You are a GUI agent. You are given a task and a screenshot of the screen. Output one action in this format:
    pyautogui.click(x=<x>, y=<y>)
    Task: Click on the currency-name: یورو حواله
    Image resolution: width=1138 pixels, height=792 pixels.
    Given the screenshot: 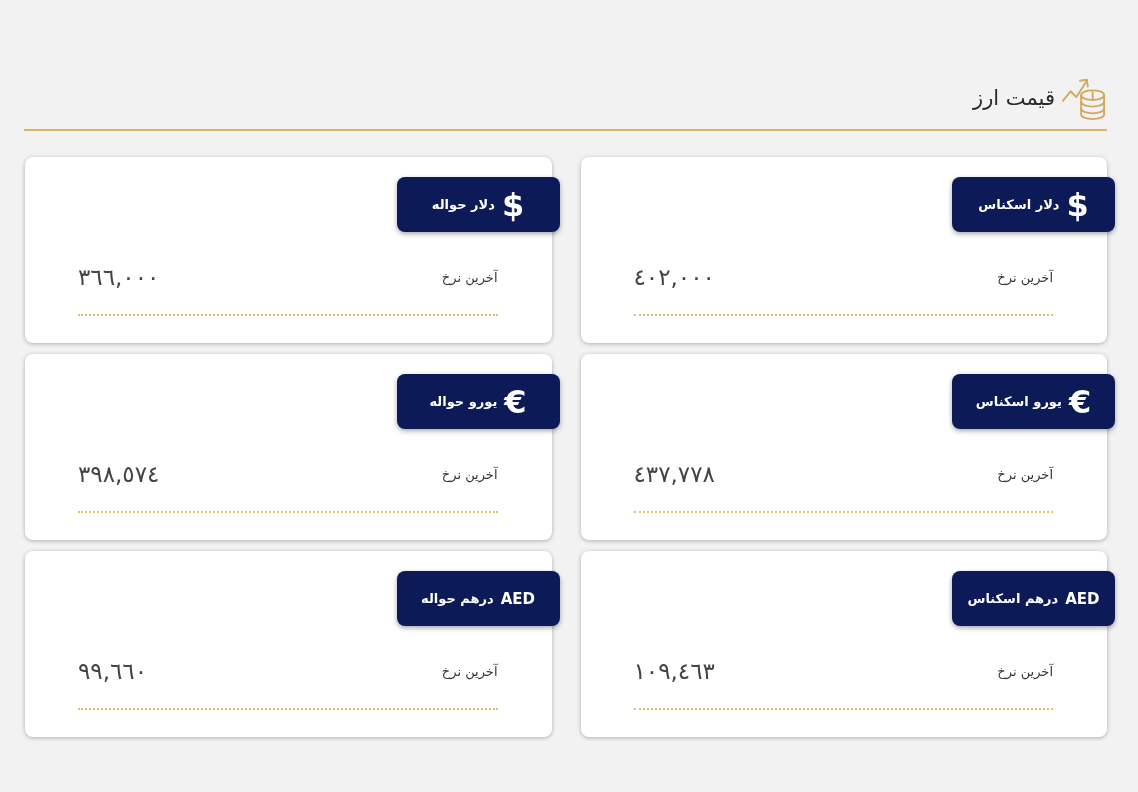 What is the action you would take?
    pyautogui.click(x=463, y=401)
    